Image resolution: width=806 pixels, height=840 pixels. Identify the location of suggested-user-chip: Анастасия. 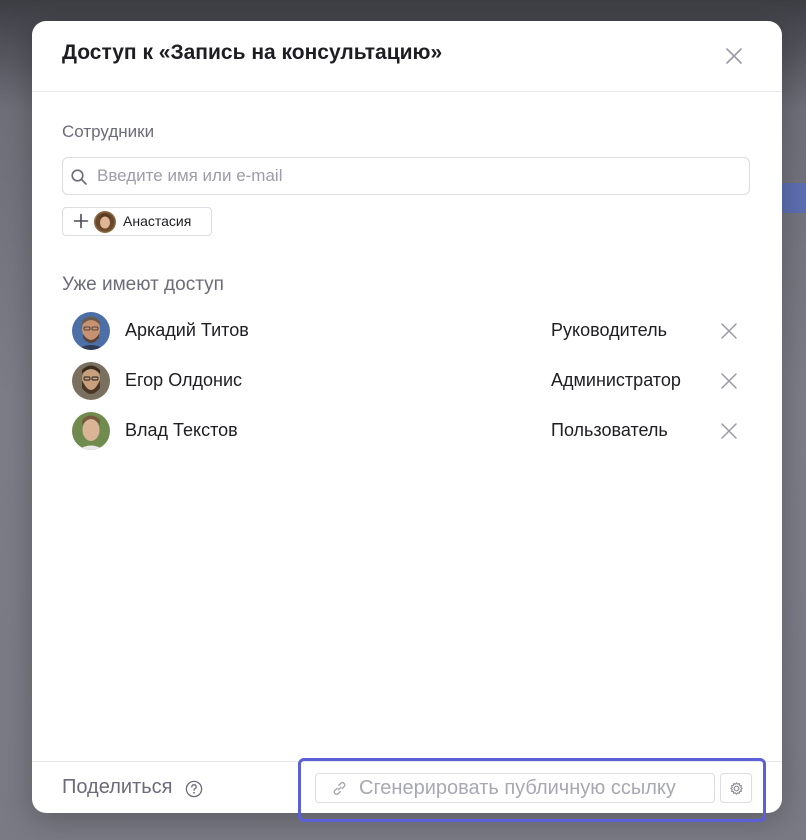
(137, 221).